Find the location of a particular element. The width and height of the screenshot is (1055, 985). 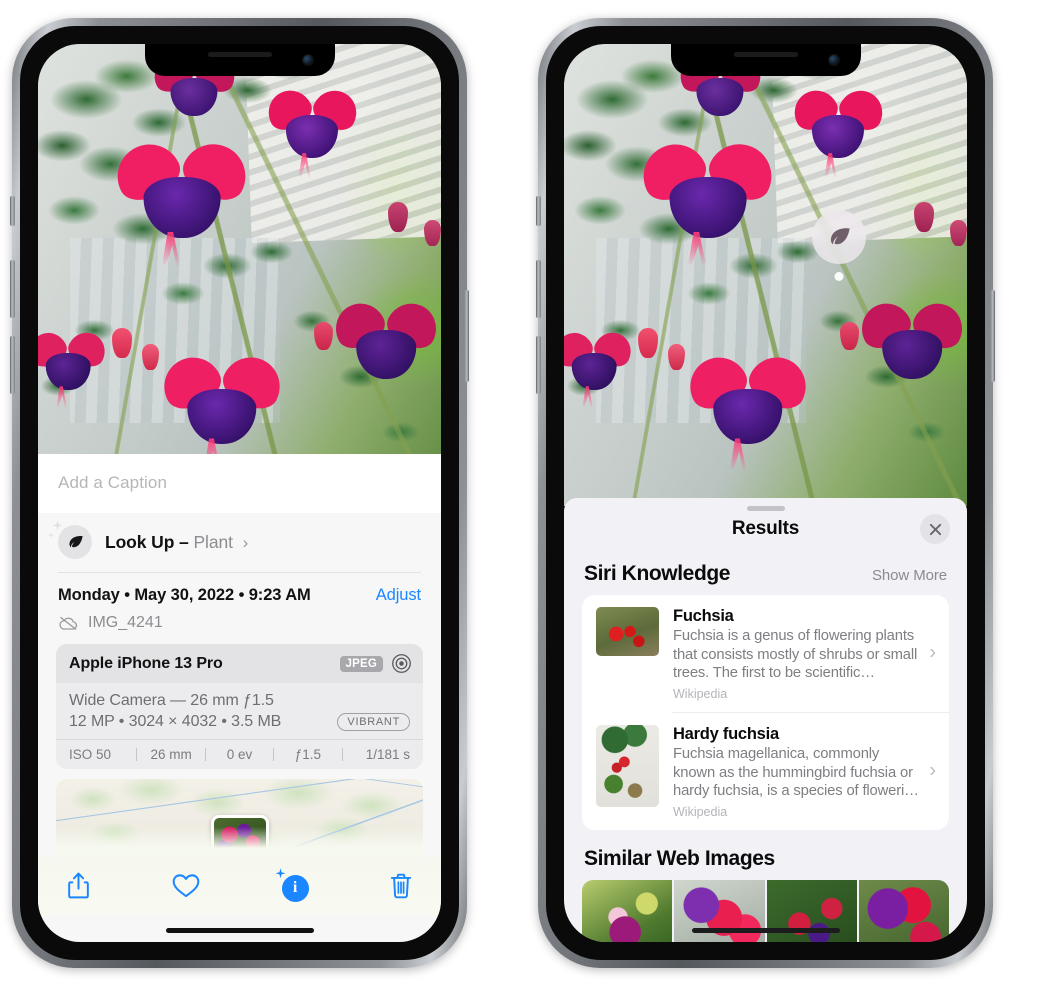

similar-web-images-header: Similar Web Images is located at coordinates (765, 855).